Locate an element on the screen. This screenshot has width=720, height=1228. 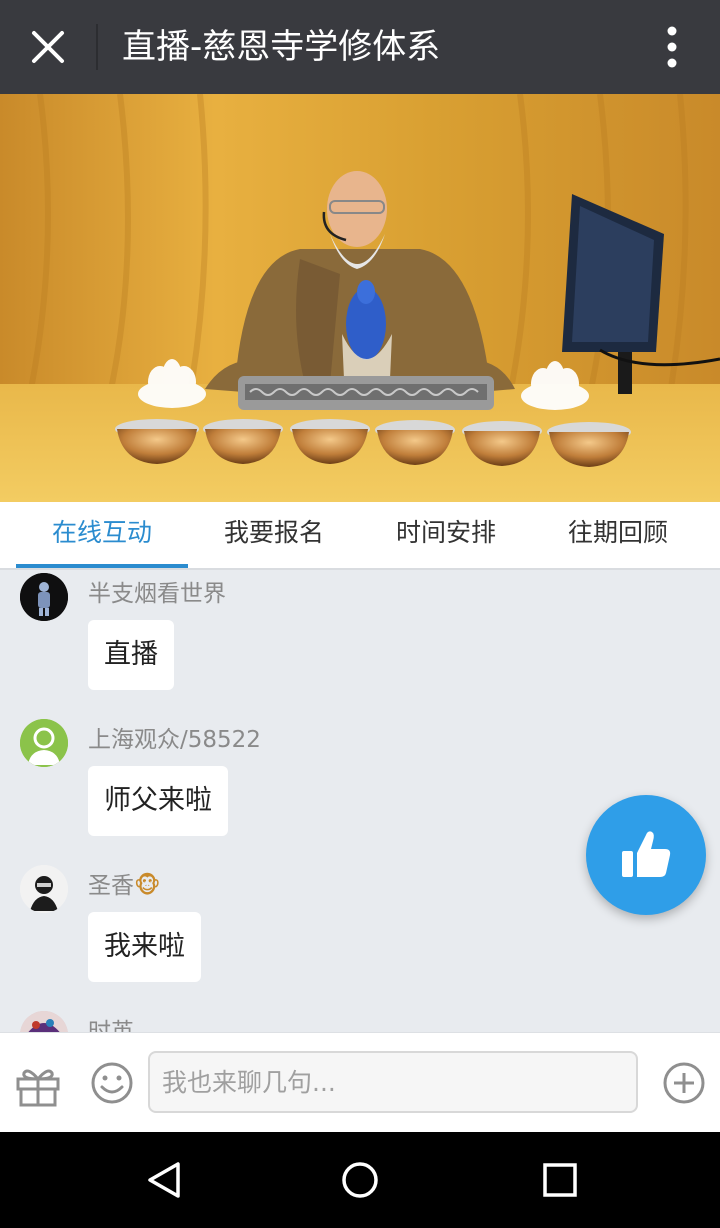
chat-input-bar is located at coordinates (360, 1082).